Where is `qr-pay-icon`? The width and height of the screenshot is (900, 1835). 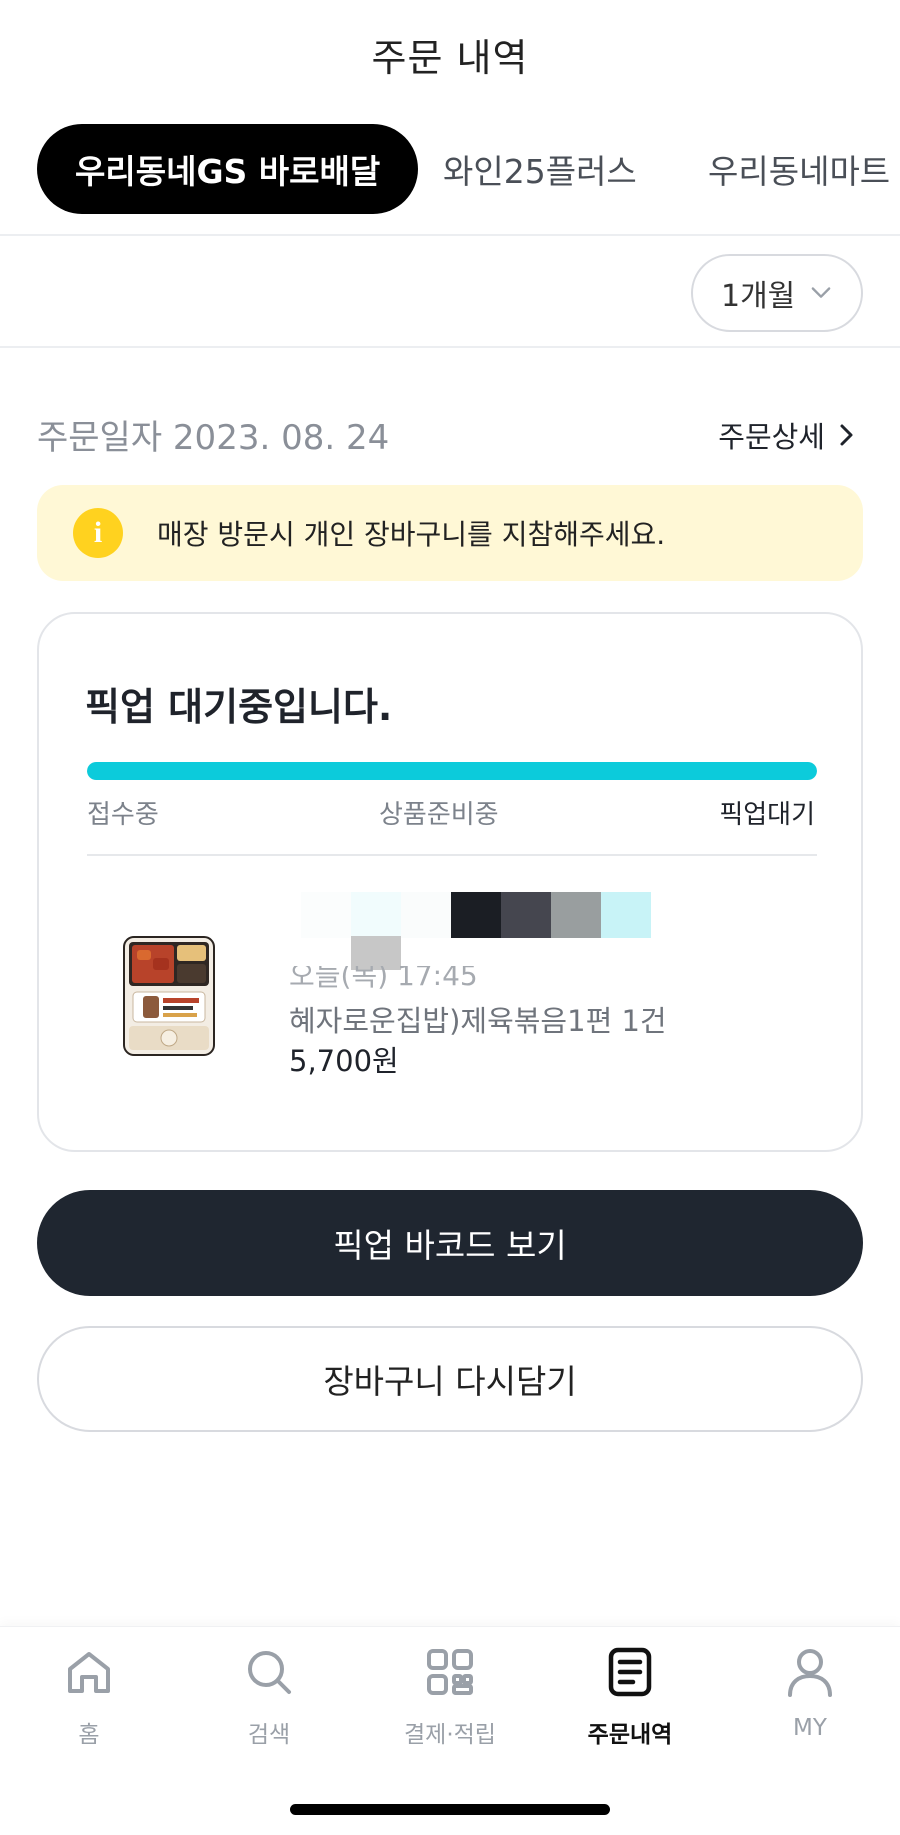 qr-pay-icon is located at coordinates (450, 1672).